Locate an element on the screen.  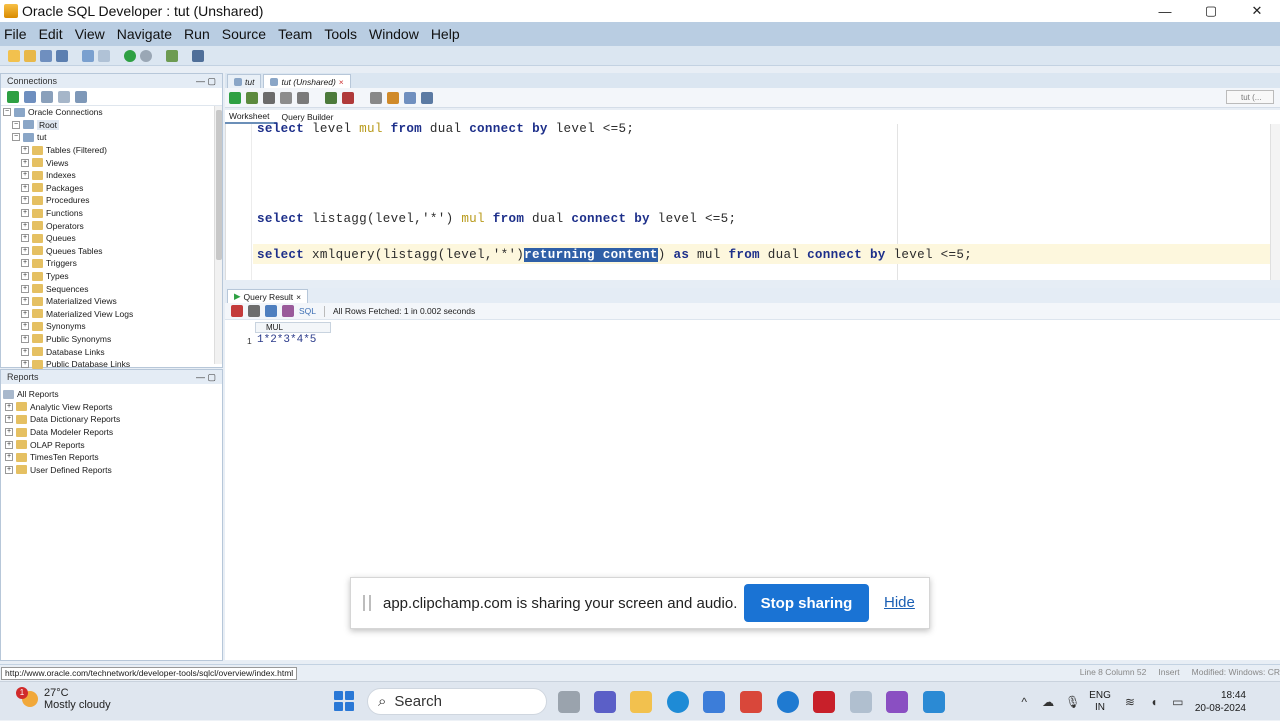
report-item-olap-reports: + OLAP Reports is located at coordinates (112, 444).